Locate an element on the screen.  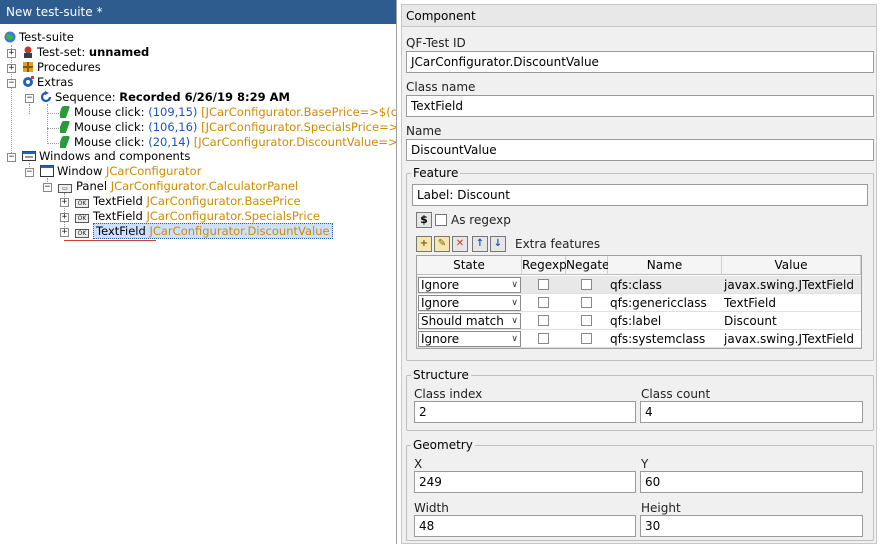
textfield-name: JCarConfigurator.SpecialsPrice is located at coordinates (233, 216).